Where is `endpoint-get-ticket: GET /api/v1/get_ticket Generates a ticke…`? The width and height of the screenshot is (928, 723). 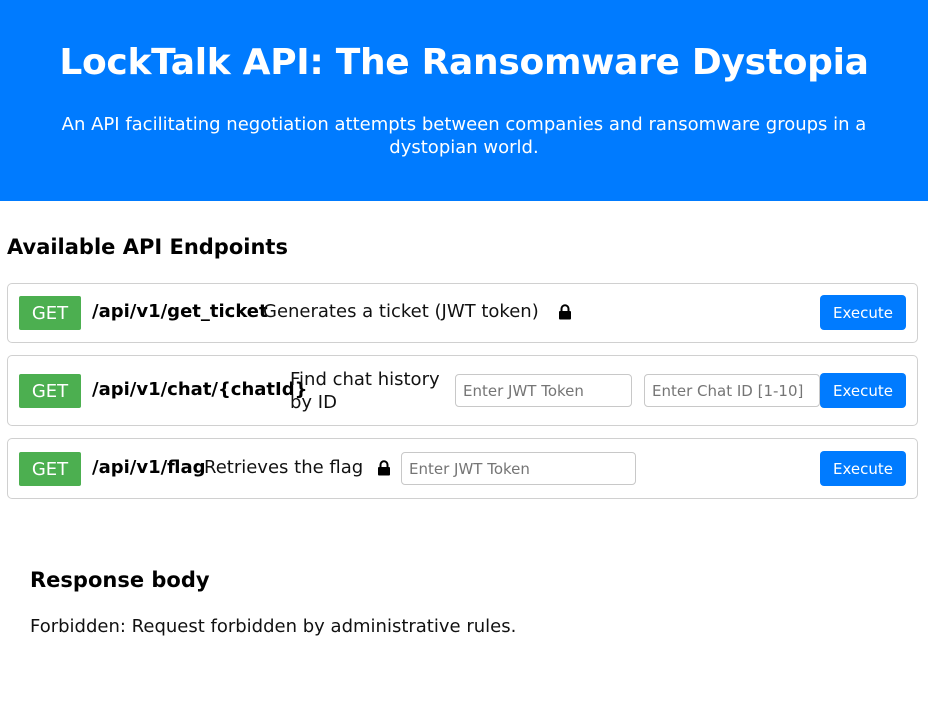 endpoint-get-ticket: GET /api/v1/get_ticket Generates a ticke… is located at coordinates (462, 313).